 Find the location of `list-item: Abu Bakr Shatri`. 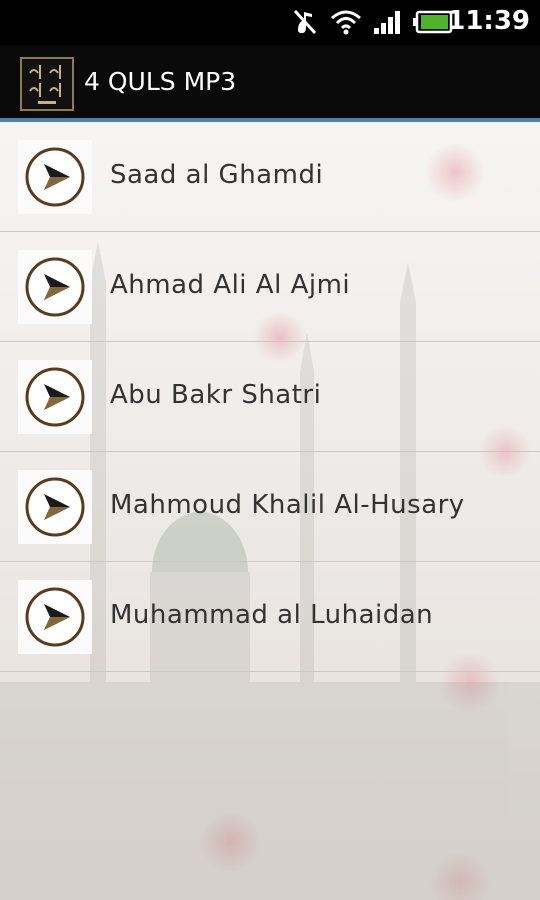

list-item: Abu Bakr Shatri is located at coordinates (270, 397).